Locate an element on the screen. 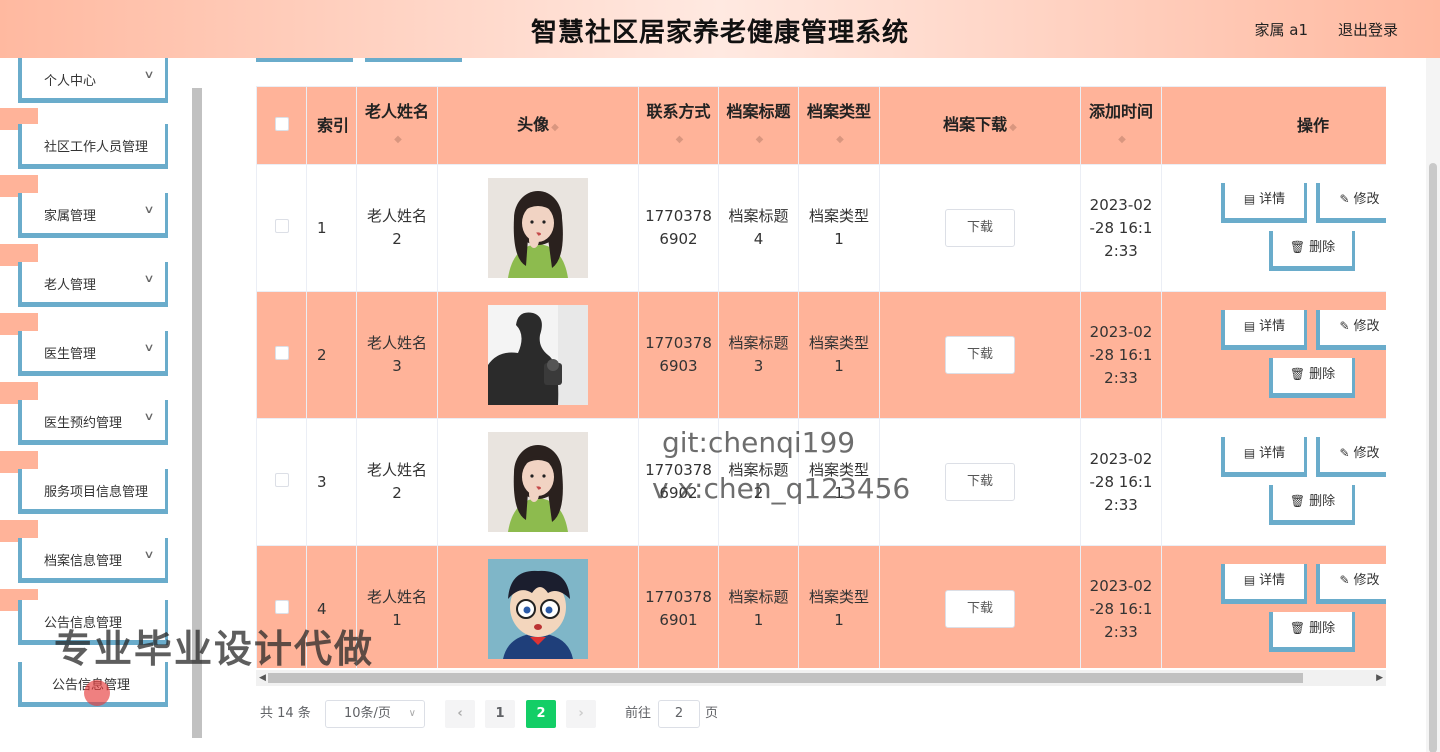 The image size is (1440, 752). row-phone: 17703786903 is located at coordinates (678, 355).